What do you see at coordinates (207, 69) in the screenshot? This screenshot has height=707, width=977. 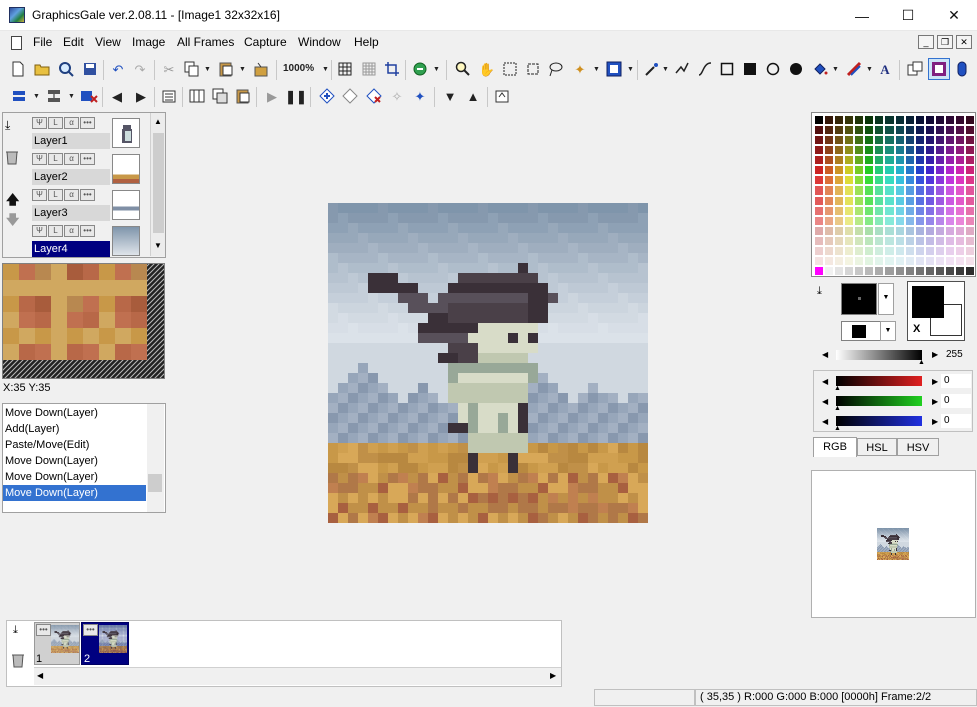 I see `copy-dropdown-icon: ▼` at bounding box center [207, 69].